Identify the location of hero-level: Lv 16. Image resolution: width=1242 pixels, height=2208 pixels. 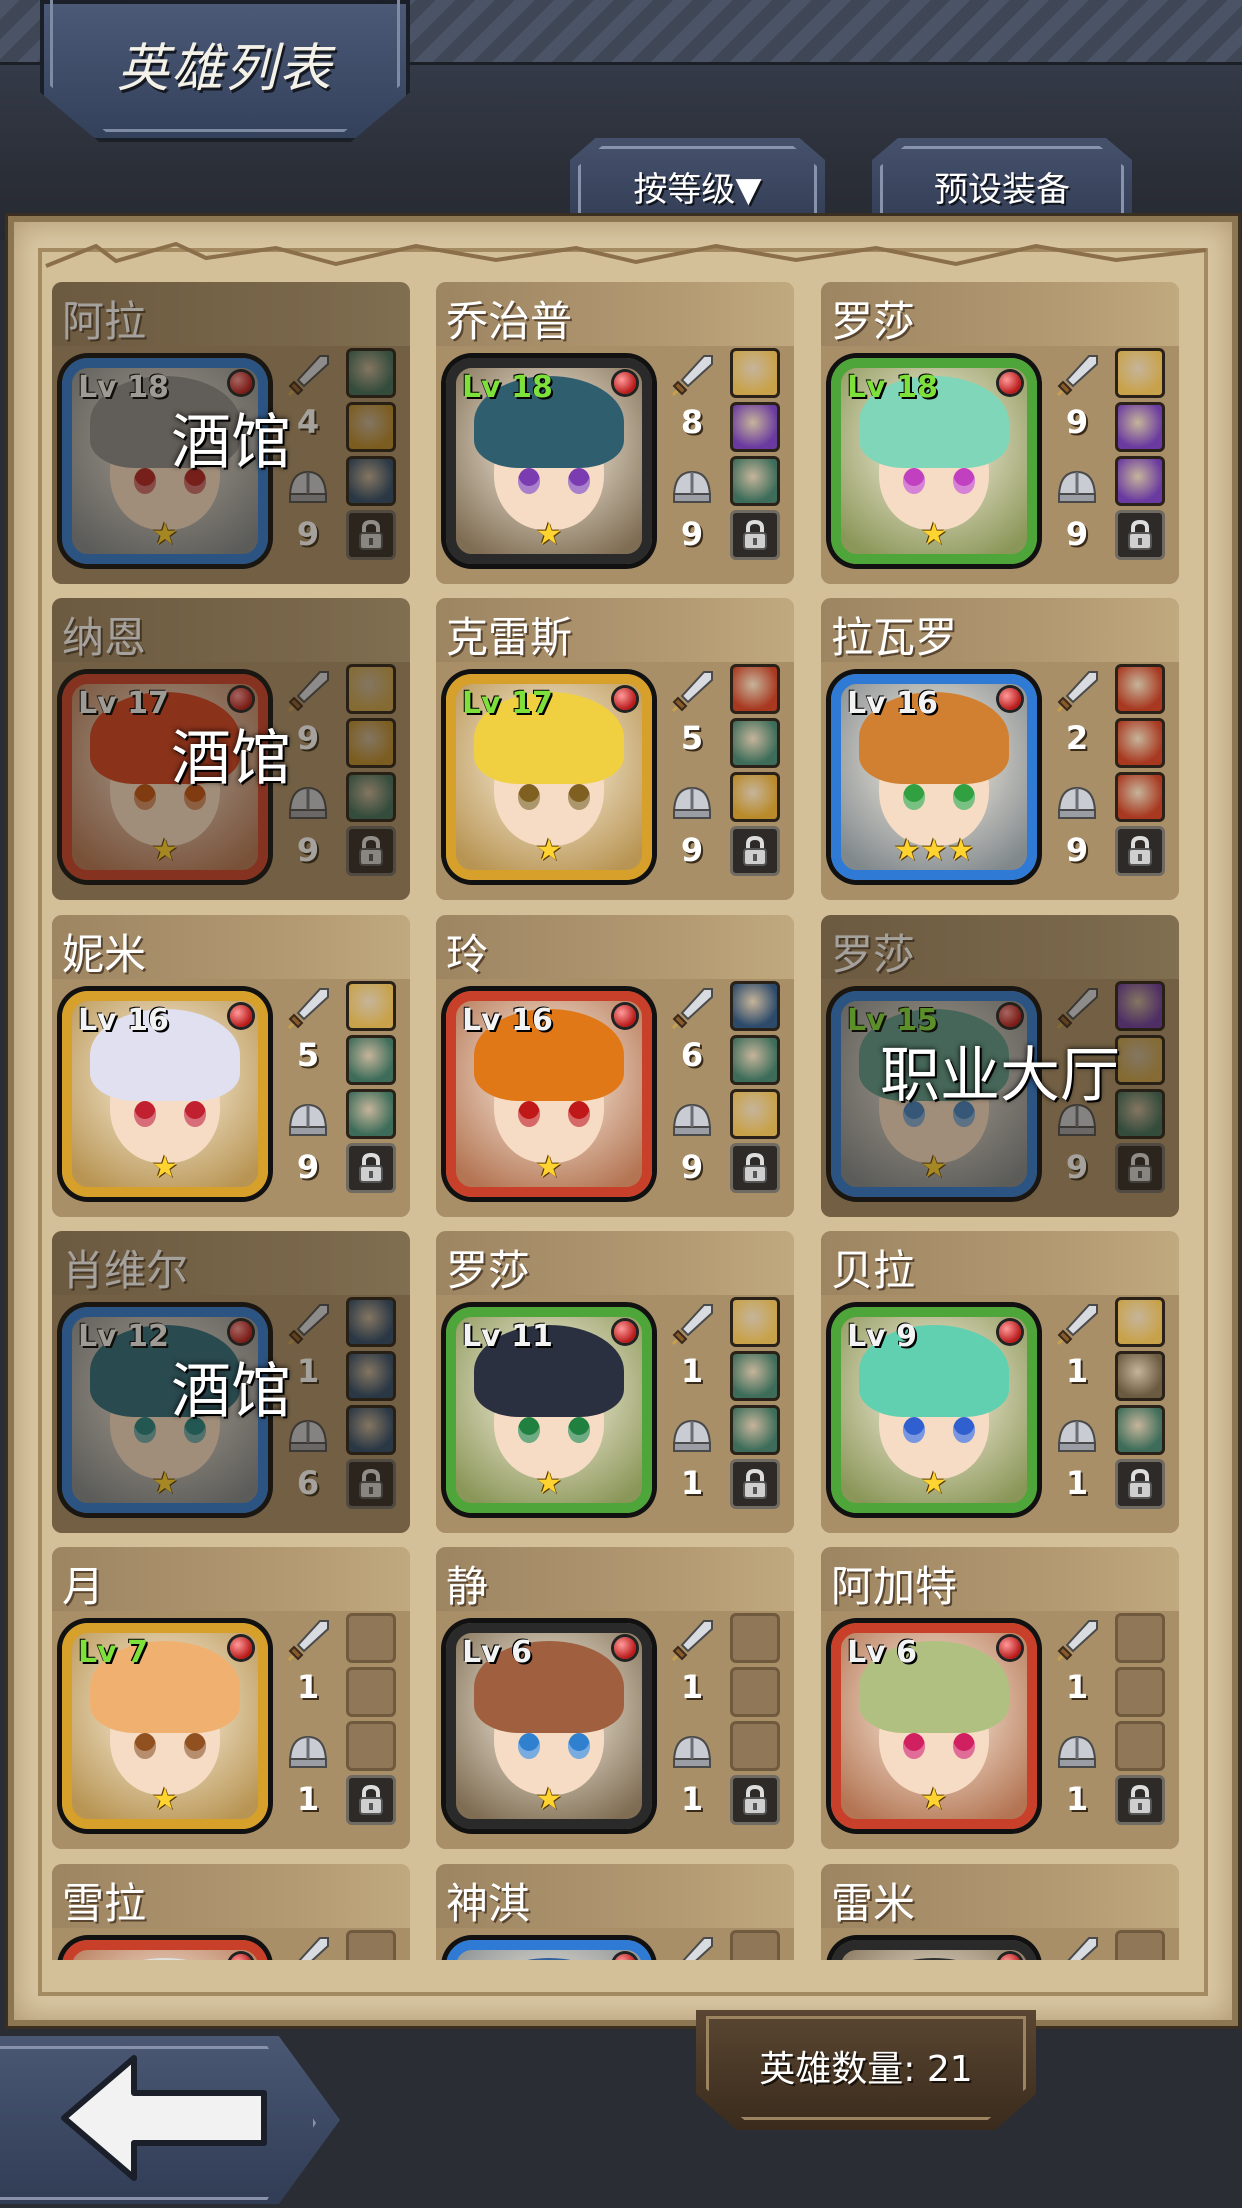
(892, 703).